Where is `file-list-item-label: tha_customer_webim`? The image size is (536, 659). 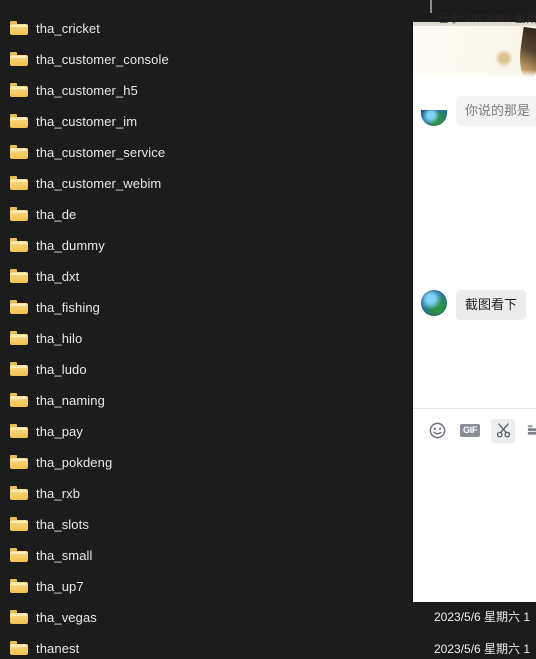
file-list-item-label: tha_customer_webim is located at coordinates (99, 183).